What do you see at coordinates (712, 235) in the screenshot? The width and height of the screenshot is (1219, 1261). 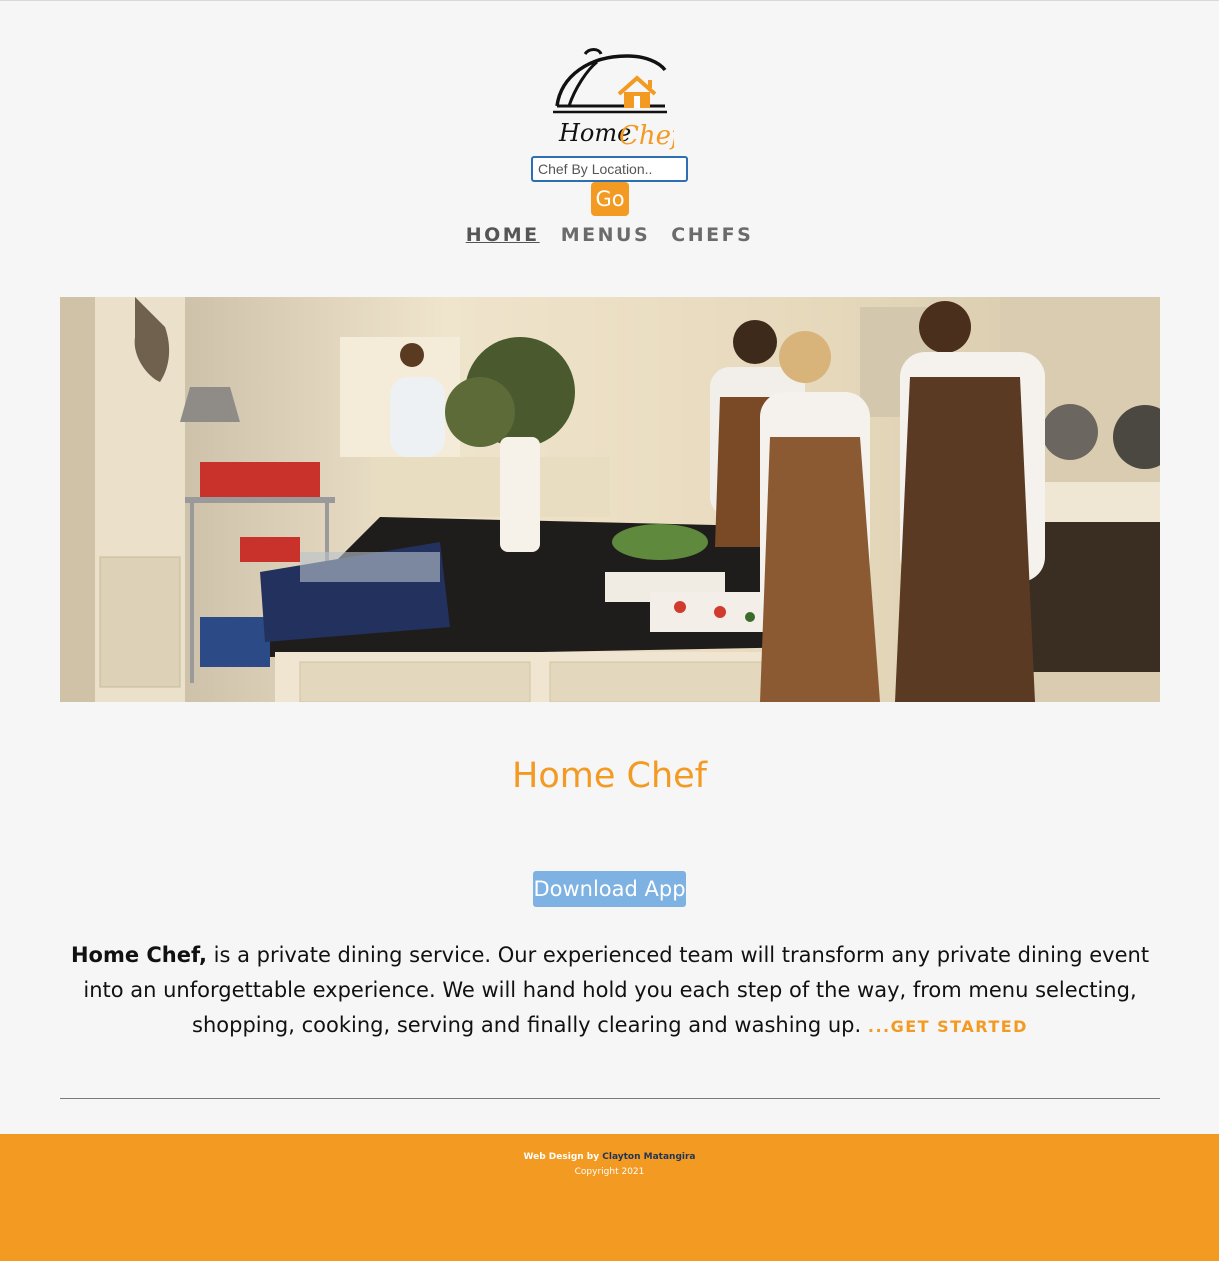 I see `nav-item-chefs: CHEFS` at bounding box center [712, 235].